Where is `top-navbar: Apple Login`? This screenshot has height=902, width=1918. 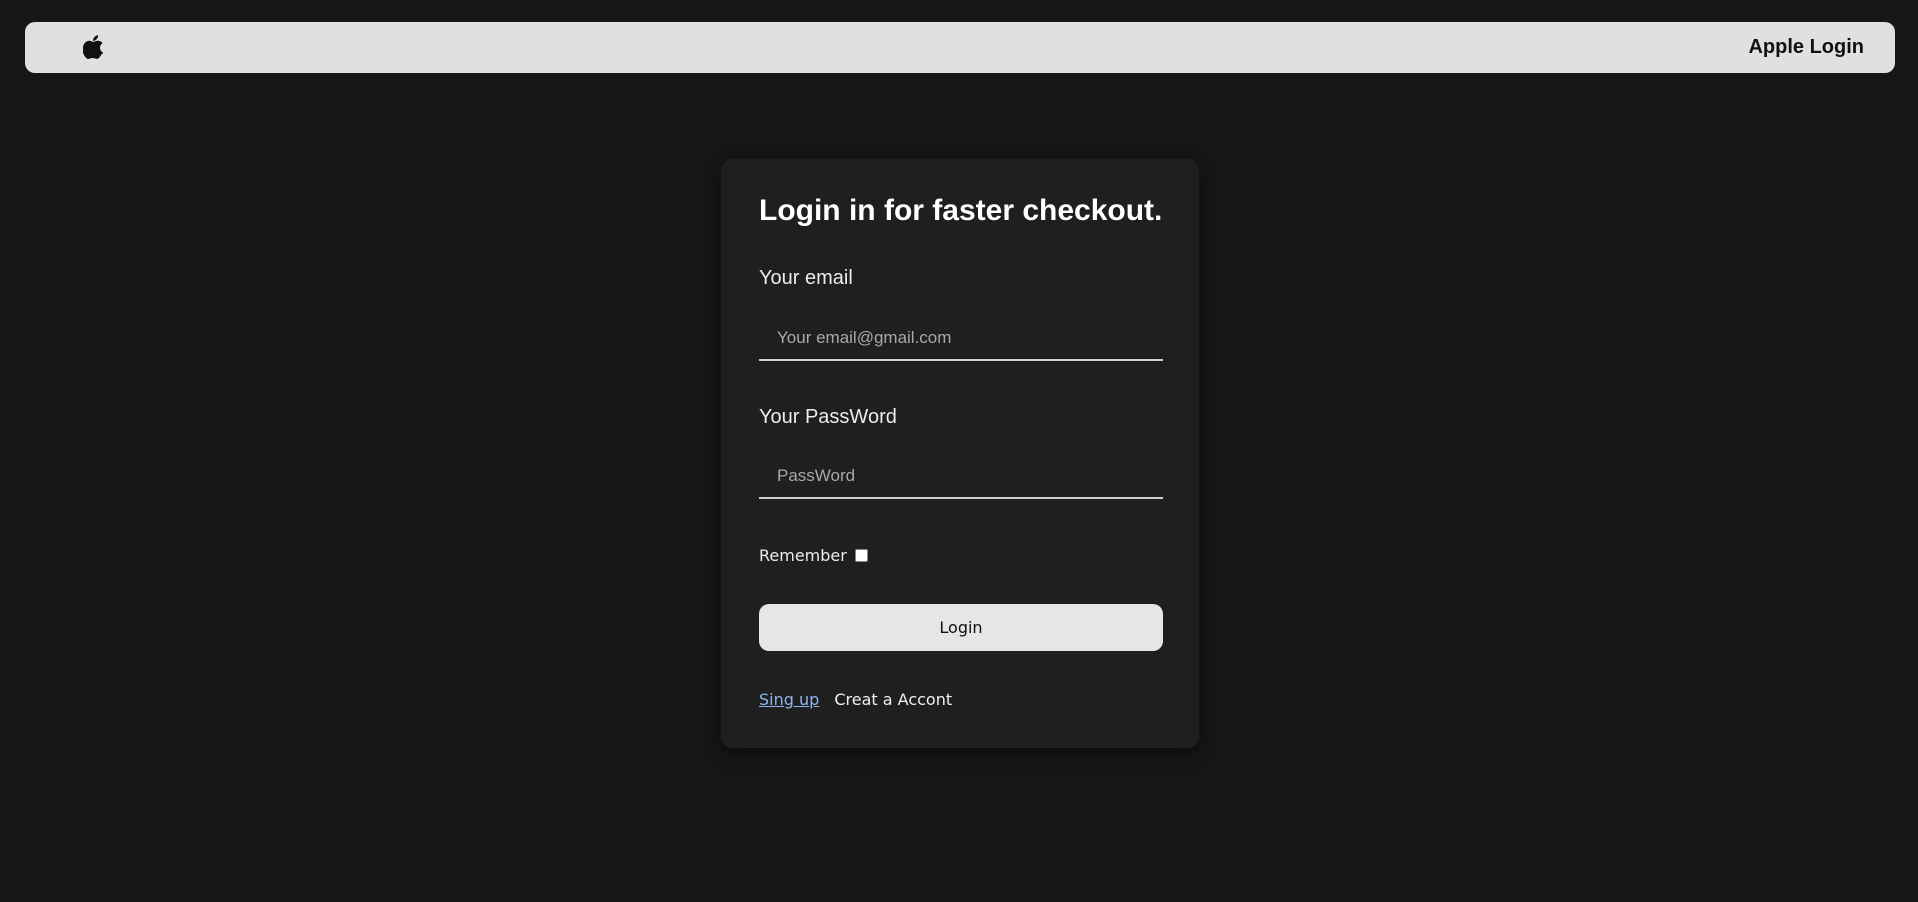
top-navbar: Apple Login is located at coordinates (960, 47).